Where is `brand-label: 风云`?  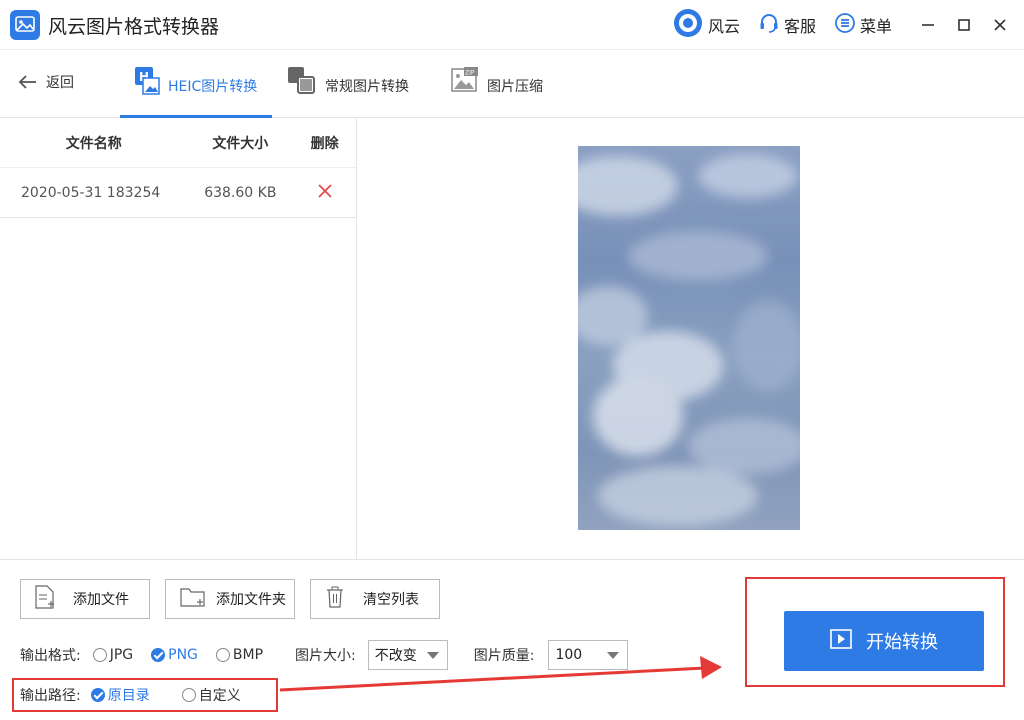 brand-label: 风云 is located at coordinates (723, 26).